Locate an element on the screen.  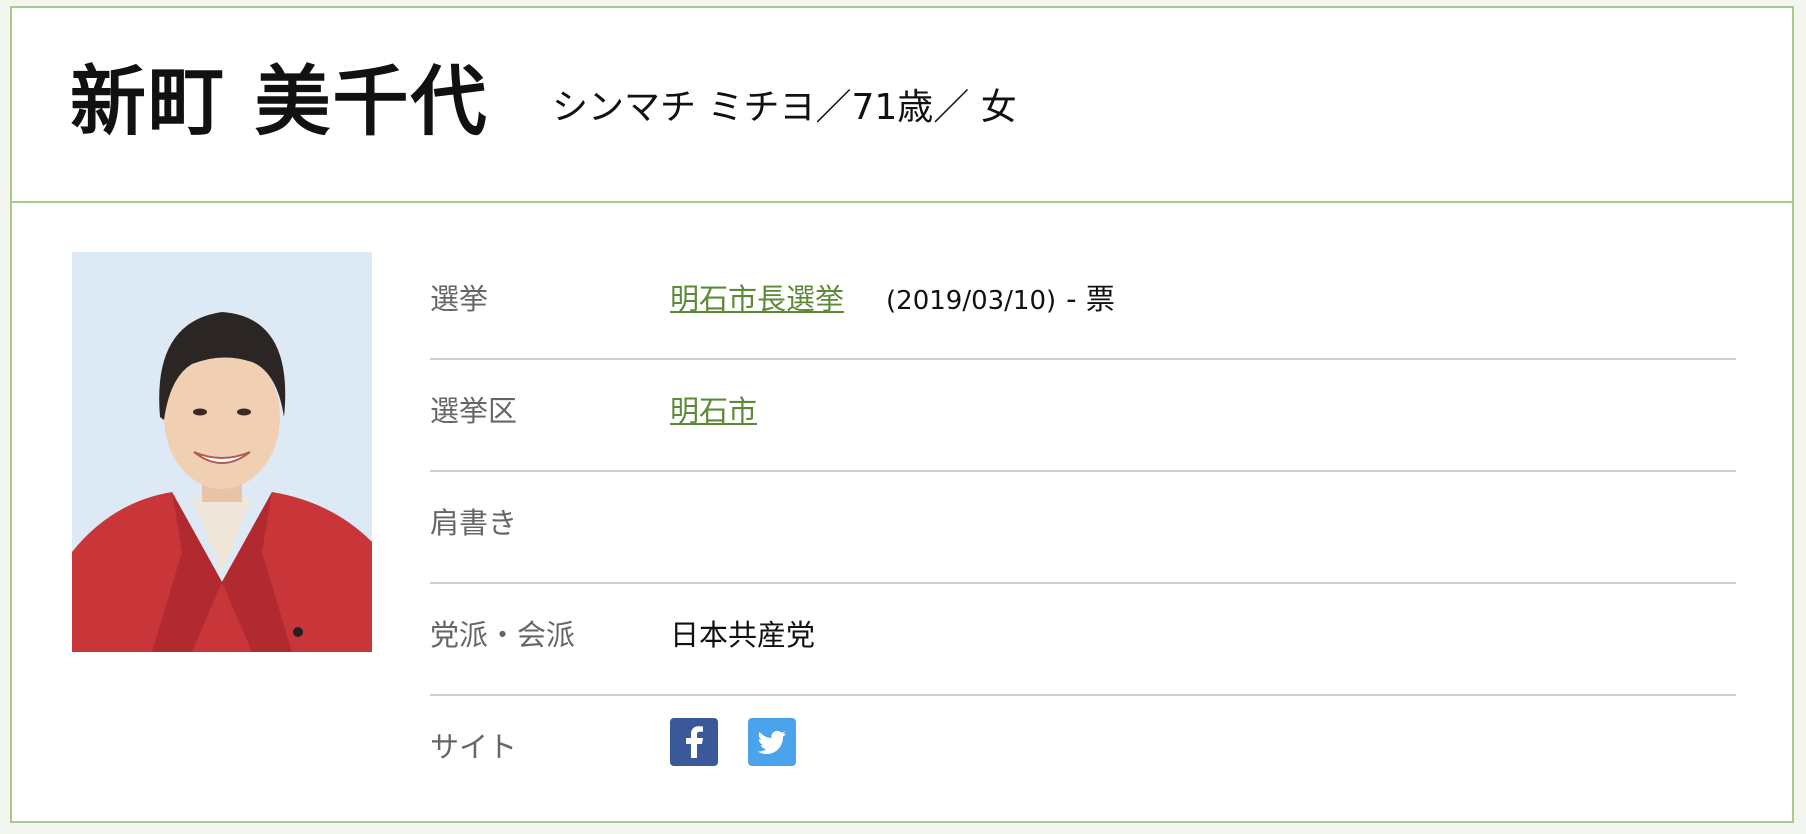
district-value: 明石市 is located at coordinates (713, 409).